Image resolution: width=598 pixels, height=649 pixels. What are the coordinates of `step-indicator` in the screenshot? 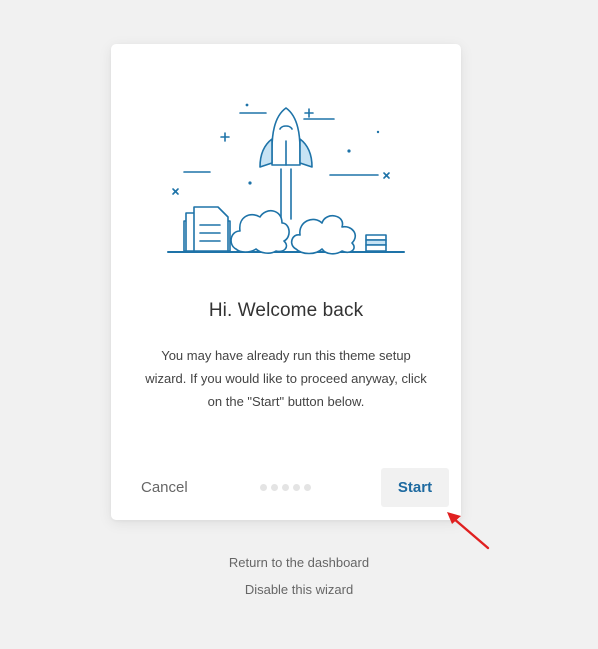 It's located at (285, 487).